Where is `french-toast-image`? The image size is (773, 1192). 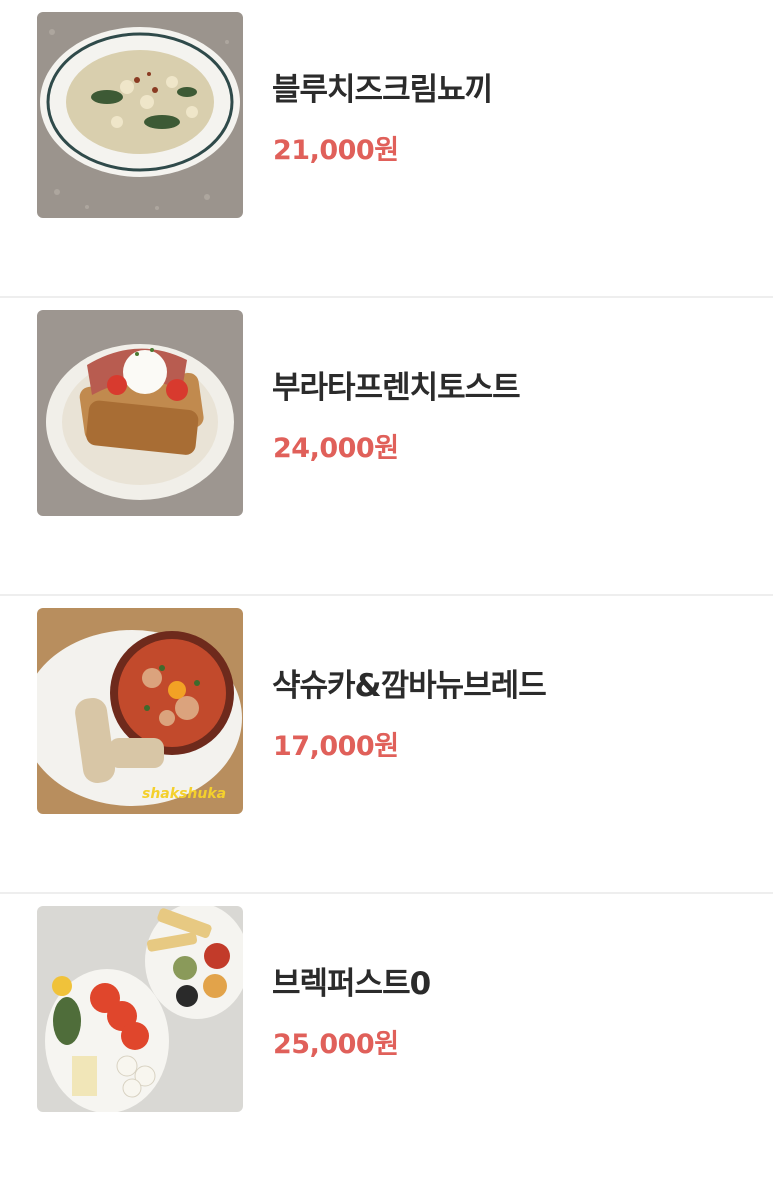
french-toast-image is located at coordinates (140, 413).